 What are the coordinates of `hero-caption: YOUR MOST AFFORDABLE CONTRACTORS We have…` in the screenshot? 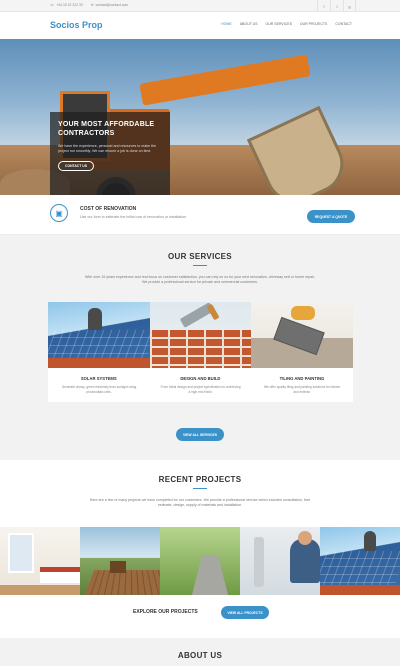 It's located at (110, 153).